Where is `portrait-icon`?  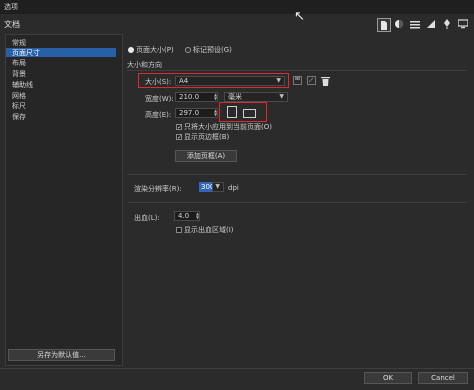 portrait-icon is located at coordinates (232, 112).